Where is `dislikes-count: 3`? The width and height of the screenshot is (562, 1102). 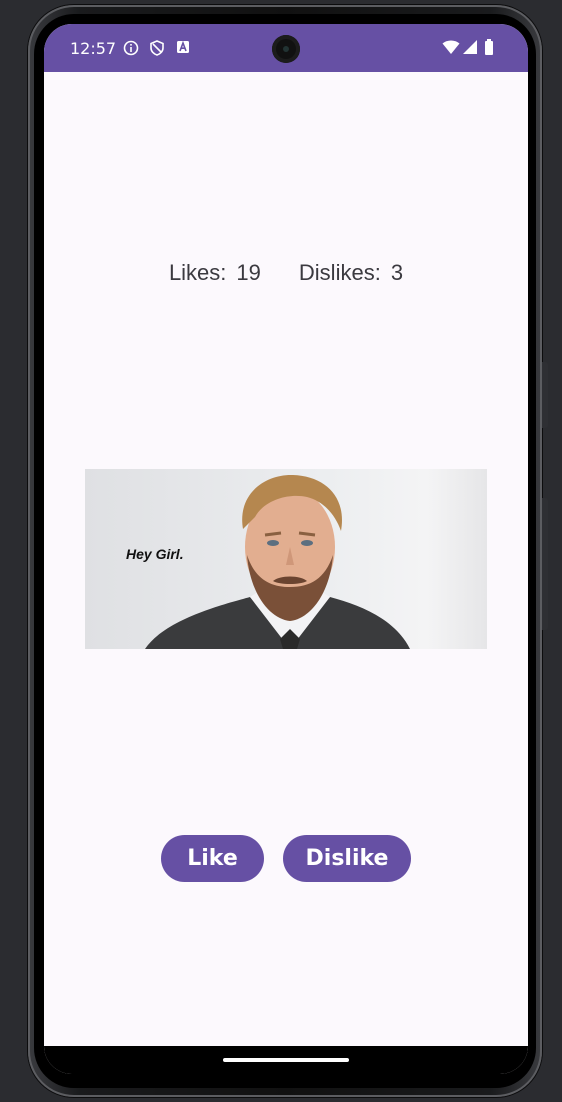 dislikes-count: 3 is located at coordinates (397, 272).